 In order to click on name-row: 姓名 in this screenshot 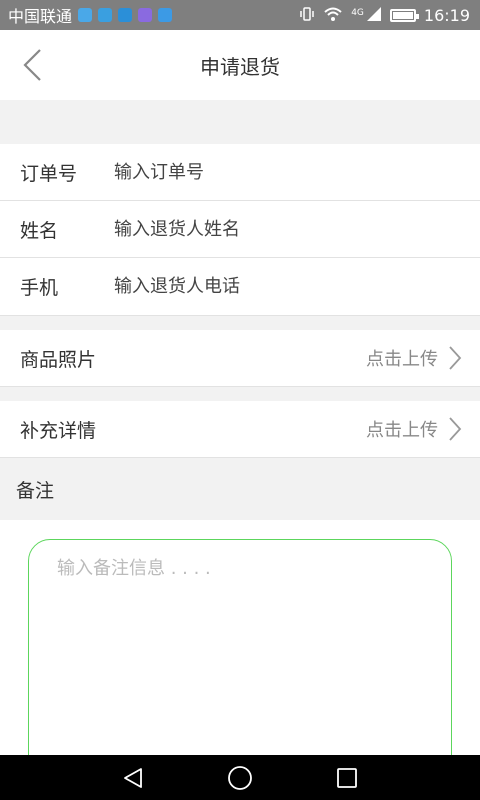, I will do `click(240, 229)`.